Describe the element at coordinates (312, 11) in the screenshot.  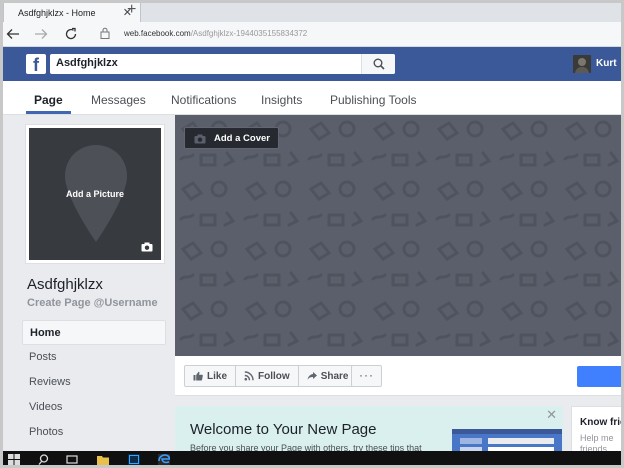
I see `browser-tab-strip: Asdfghjklzx - Home ✕ +` at that location.